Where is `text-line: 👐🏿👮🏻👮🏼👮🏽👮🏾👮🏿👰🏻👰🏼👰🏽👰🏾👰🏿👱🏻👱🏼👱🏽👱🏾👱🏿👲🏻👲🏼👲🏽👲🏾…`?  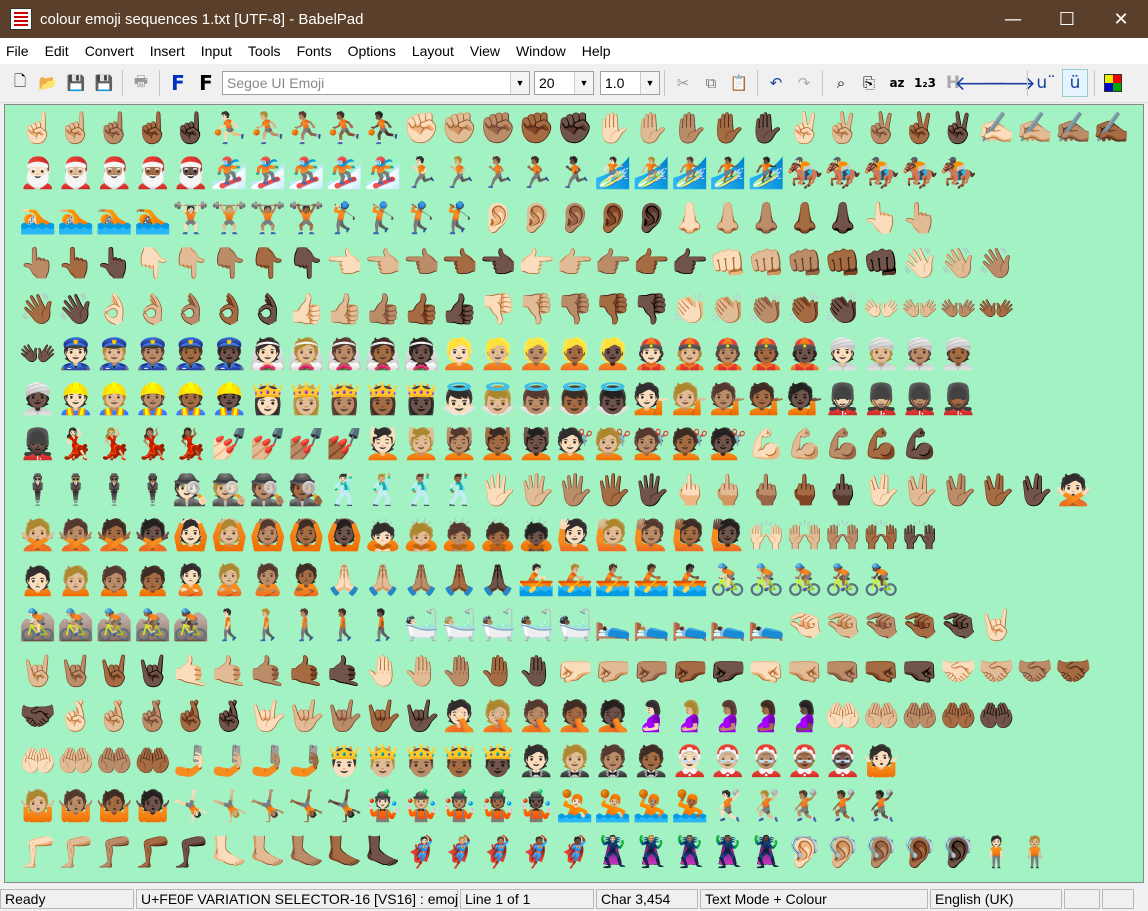
text-line: 👐🏿👮🏻👮🏼👮🏽👮🏾👮🏿👰🏻👰🏼👰🏽👰🏾👰🏿👱🏻👱🏼👱🏽👱🏾👱🏿👲🏻👲🏼👲🏽👲🏾… is located at coordinates (498, 354).